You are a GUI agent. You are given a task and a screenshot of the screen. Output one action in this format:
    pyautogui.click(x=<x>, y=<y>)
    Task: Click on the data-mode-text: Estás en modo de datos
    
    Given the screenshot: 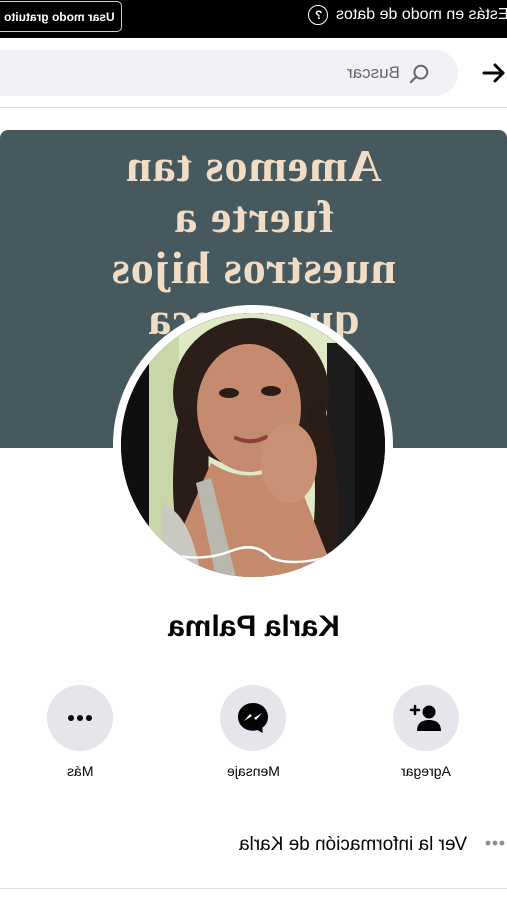 What is the action you would take?
    pyautogui.click(x=421, y=14)
    